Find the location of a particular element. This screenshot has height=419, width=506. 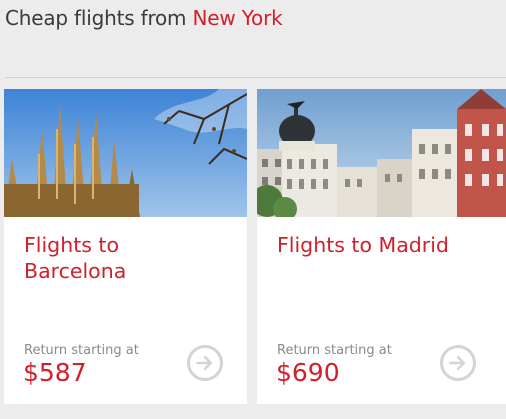

card-title-line2: Barcelona is located at coordinates (75, 271).